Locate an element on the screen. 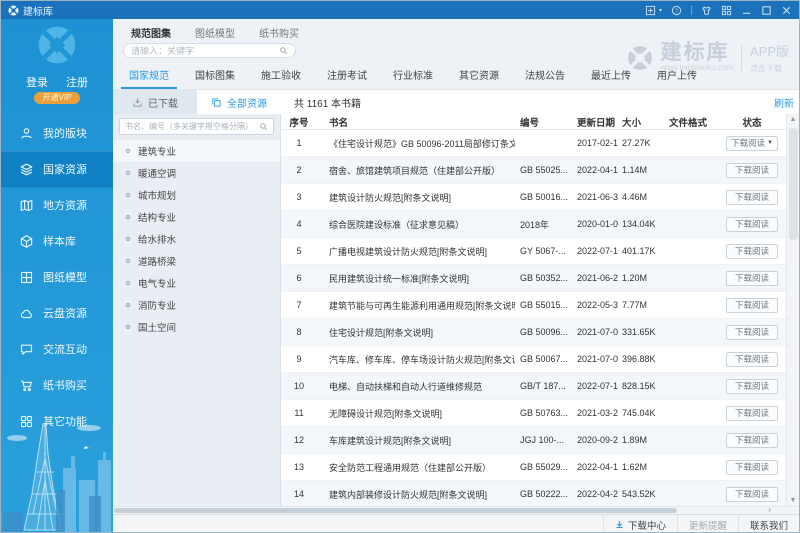 This screenshot has height=533, width=800. category-item: 结构专业 is located at coordinates (196, 217).